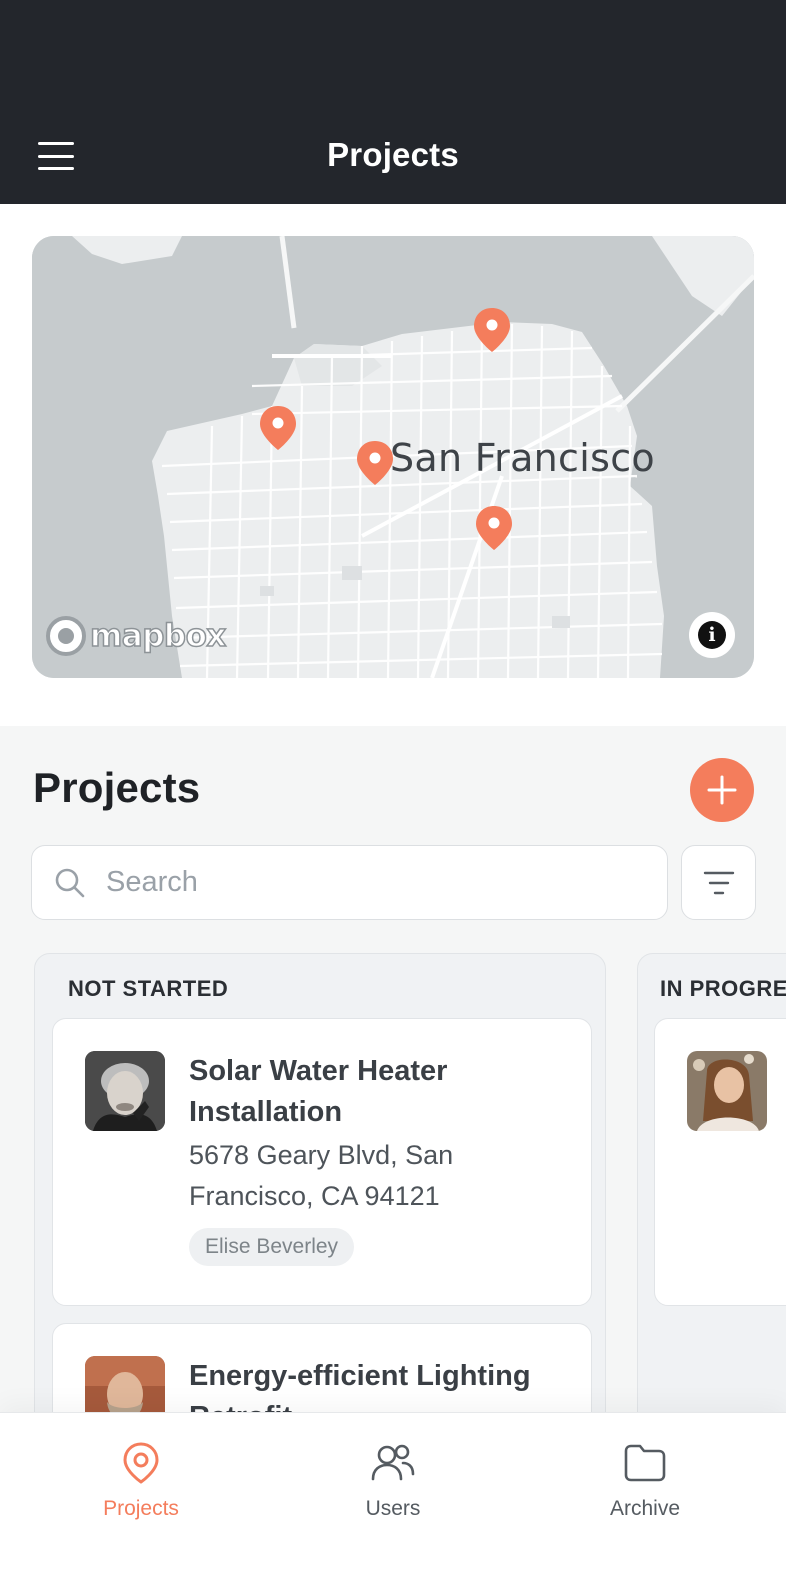  I want to click on mapbox-logo-icon, so click(66, 636).